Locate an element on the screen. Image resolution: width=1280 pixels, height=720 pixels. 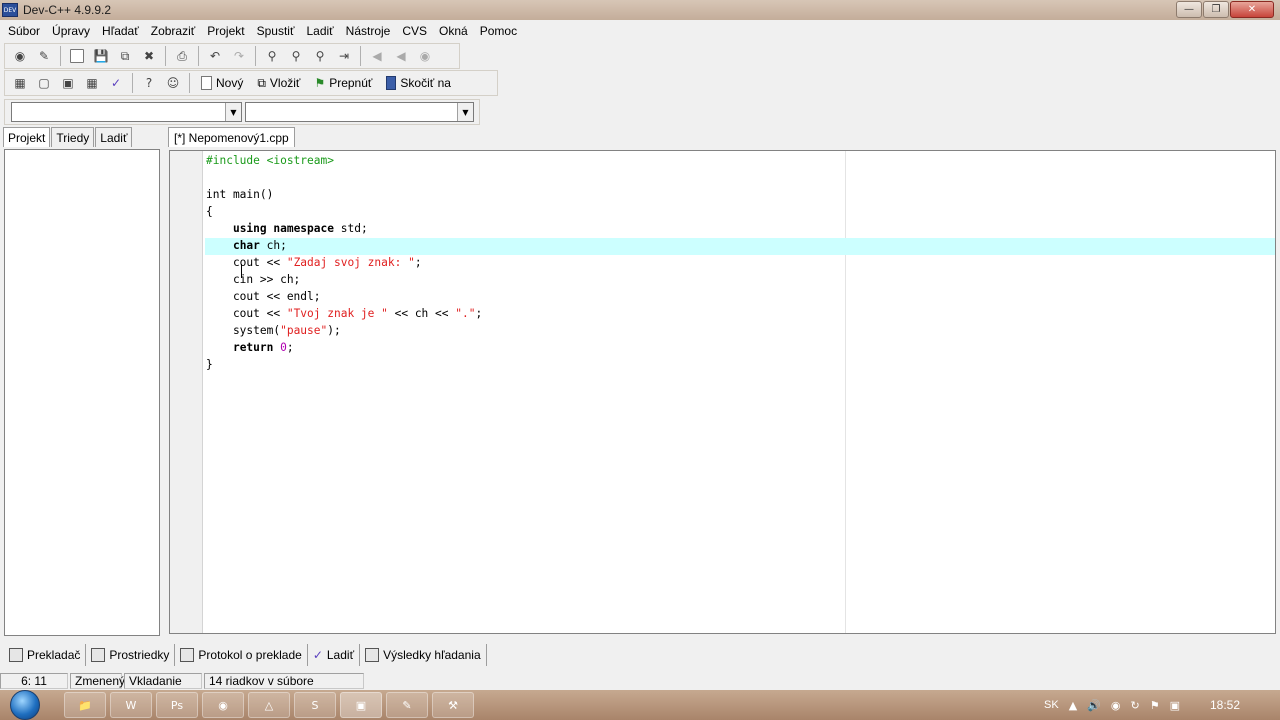
menu-view: Zobraziť is located at coordinates (173, 31).